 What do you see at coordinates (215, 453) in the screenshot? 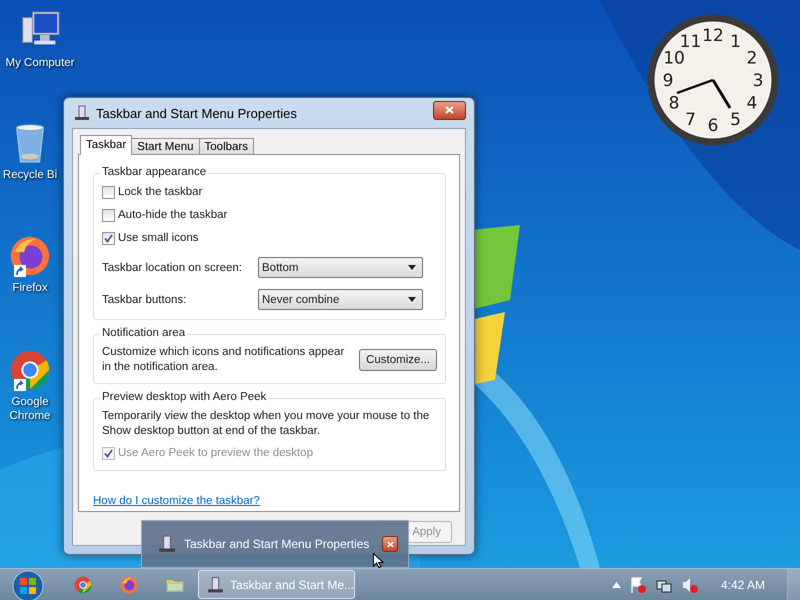
I see `checkbox-label: Use Aero Peek to preview the desktop` at bounding box center [215, 453].